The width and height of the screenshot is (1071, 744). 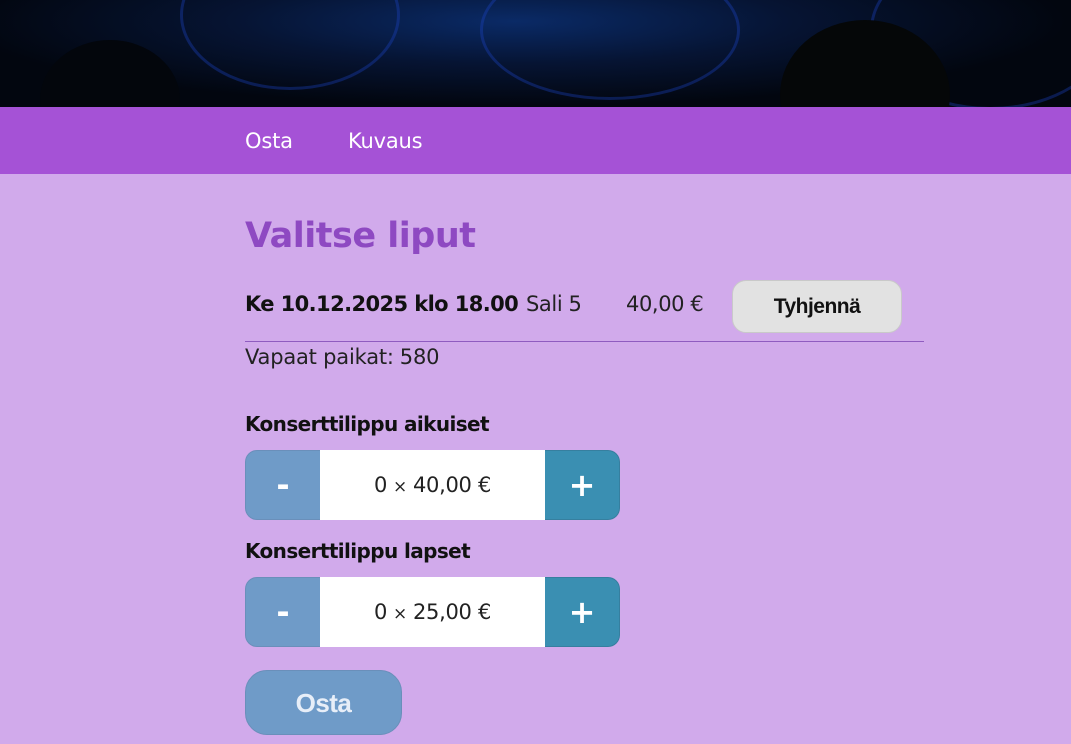 What do you see at coordinates (358, 551) in the screenshot?
I see `ticket-label-children: Konserttilippu lapset` at bounding box center [358, 551].